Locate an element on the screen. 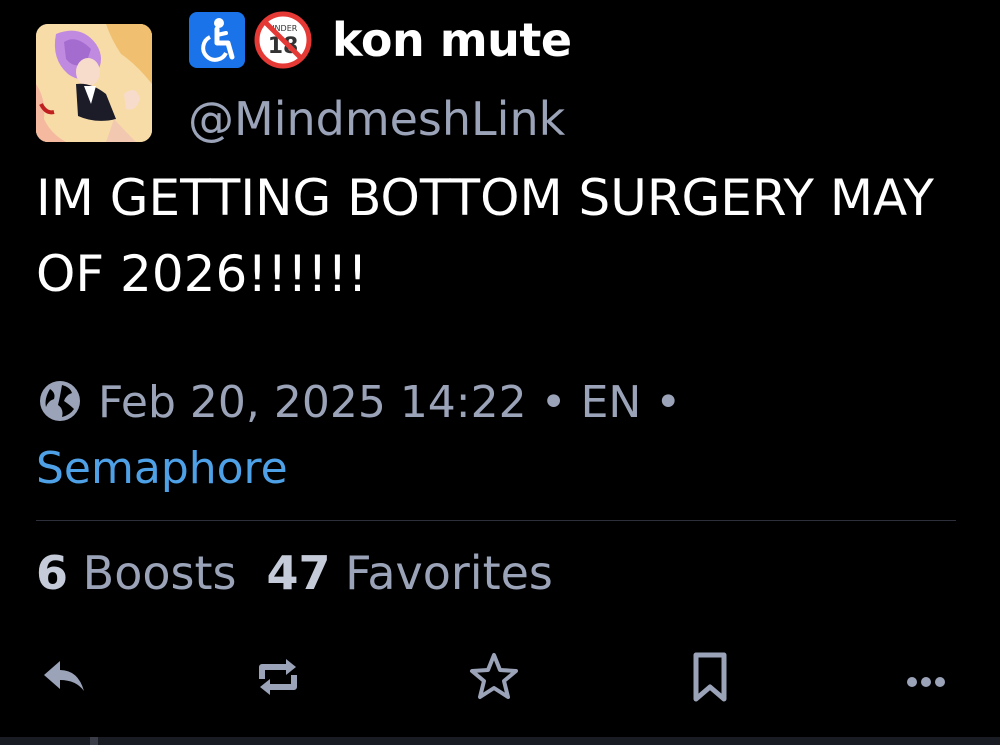 This screenshot has height=745, width=1000. action-bar is located at coordinates (500, 680).